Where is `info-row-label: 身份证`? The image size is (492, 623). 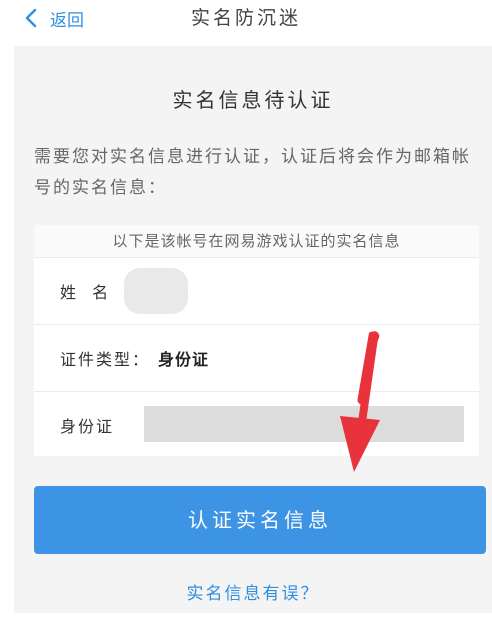
info-row-label: 身份证 is located at coordinates (87, 426).